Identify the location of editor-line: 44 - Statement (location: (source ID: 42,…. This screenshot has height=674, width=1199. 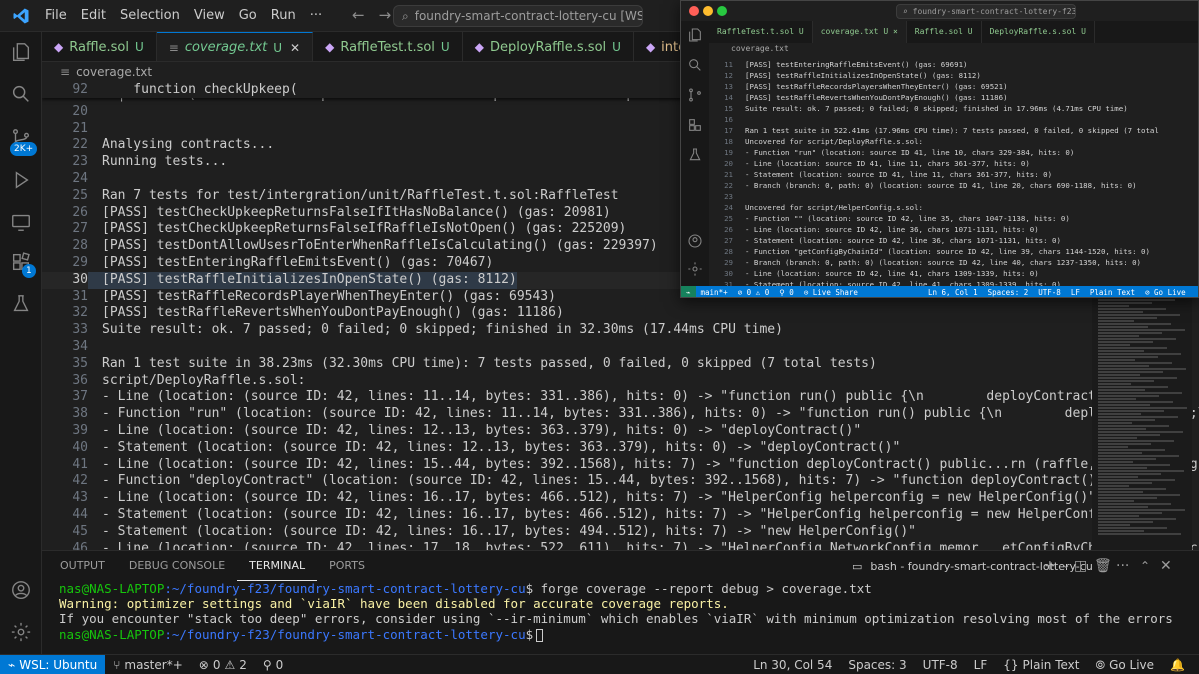
(588, 515).